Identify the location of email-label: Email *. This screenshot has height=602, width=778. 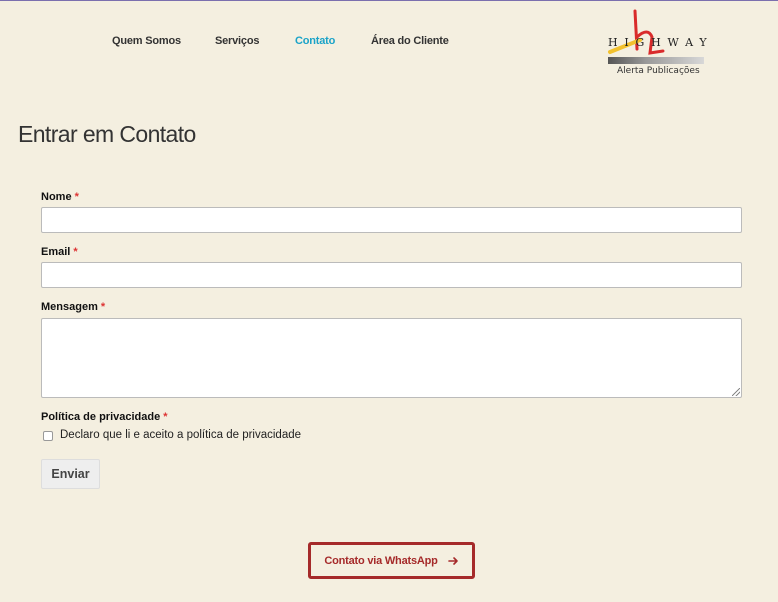
(59, 252).